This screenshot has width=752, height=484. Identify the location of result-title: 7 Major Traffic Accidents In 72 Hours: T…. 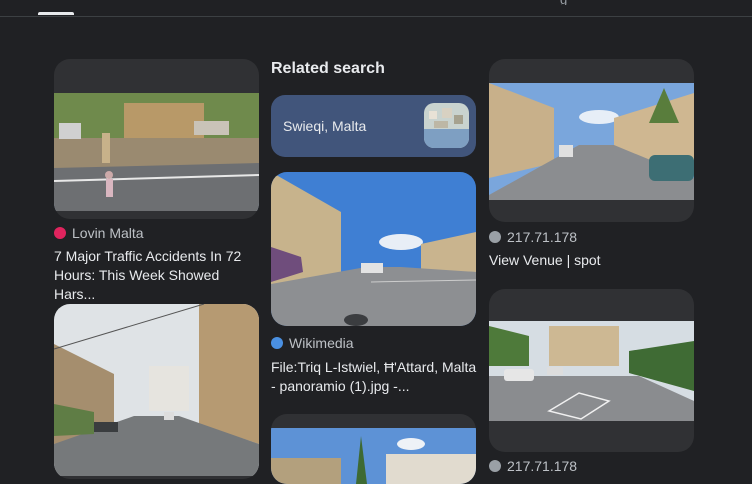
(159, 275).